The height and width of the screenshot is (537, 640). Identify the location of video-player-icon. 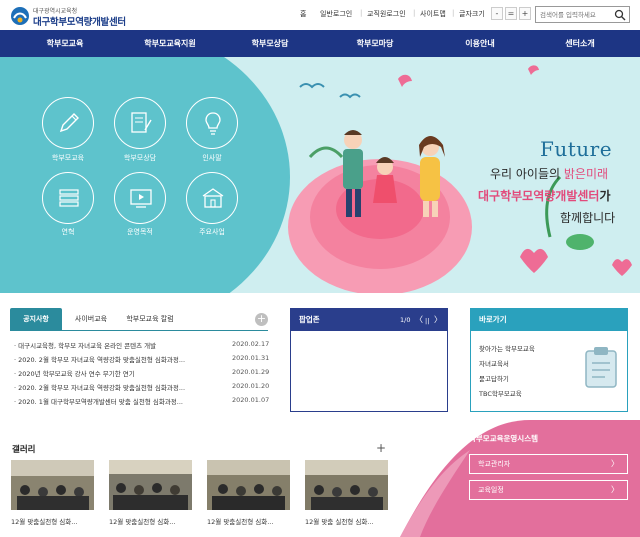
(141, 198).